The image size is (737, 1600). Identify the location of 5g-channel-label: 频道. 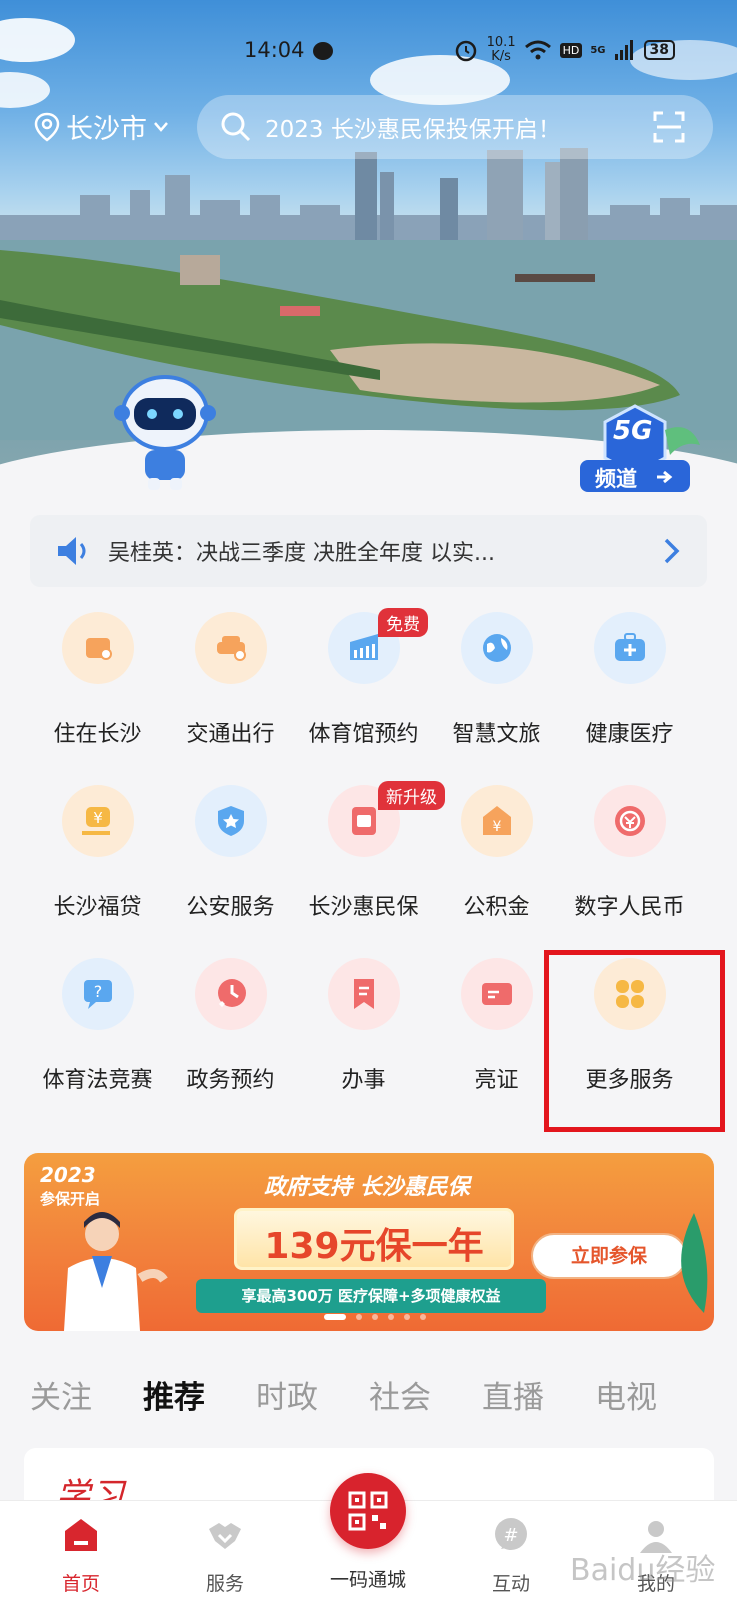
(616, 479).